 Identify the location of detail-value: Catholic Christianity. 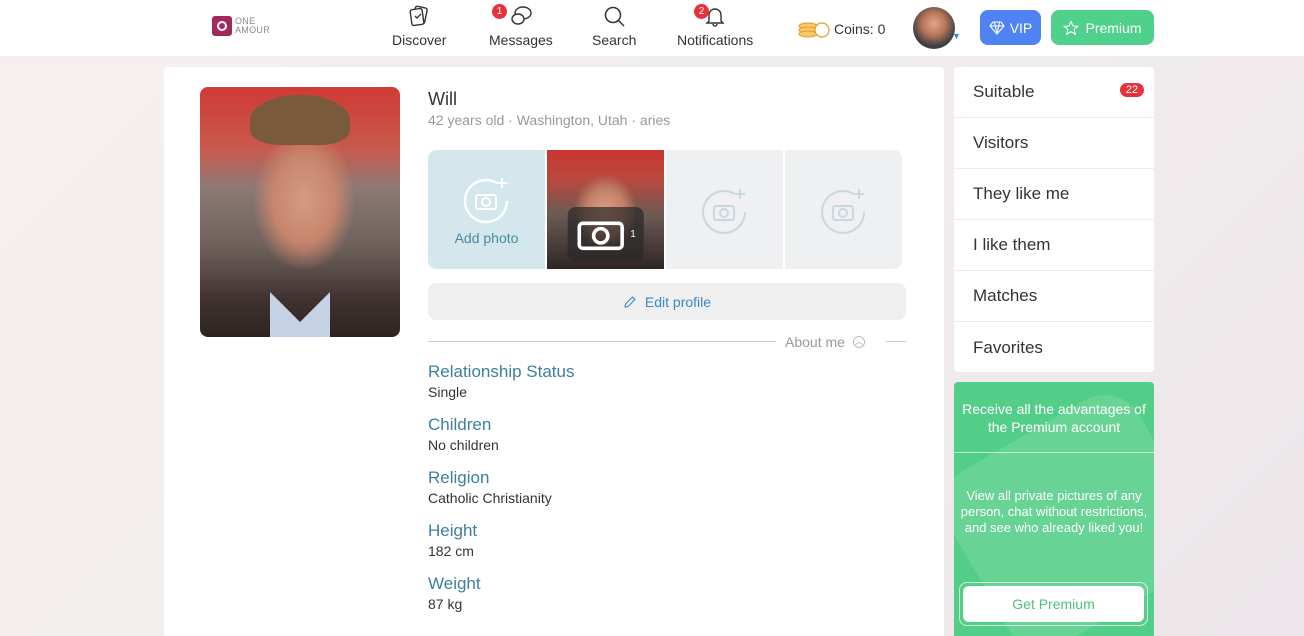
(490, 498).